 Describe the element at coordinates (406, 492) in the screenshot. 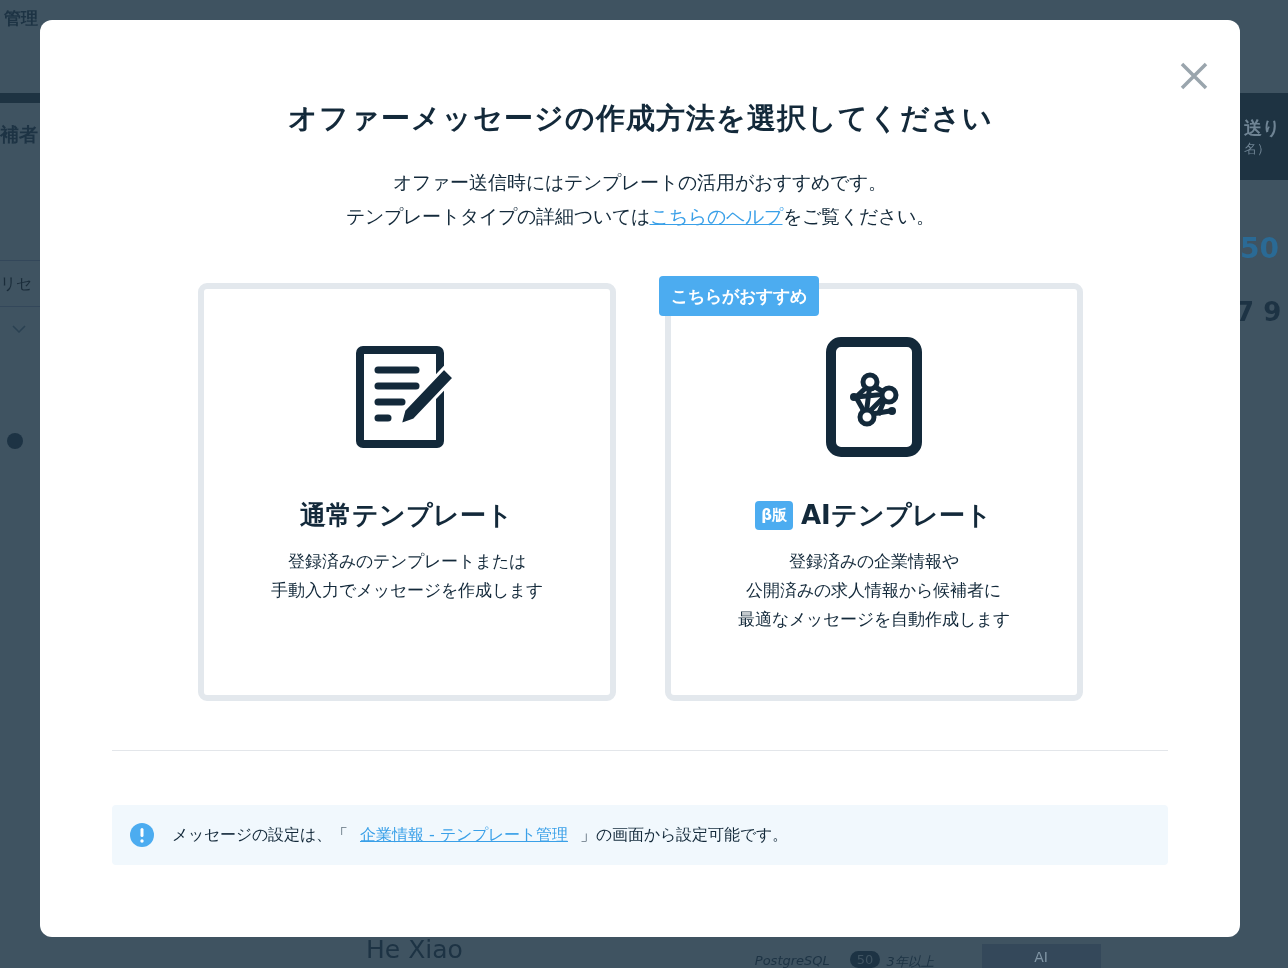

I see `template-option-card: 通常テンプレート 登録済みのテンプレートまたは 手動入力でメッセージを作成します` at that location.